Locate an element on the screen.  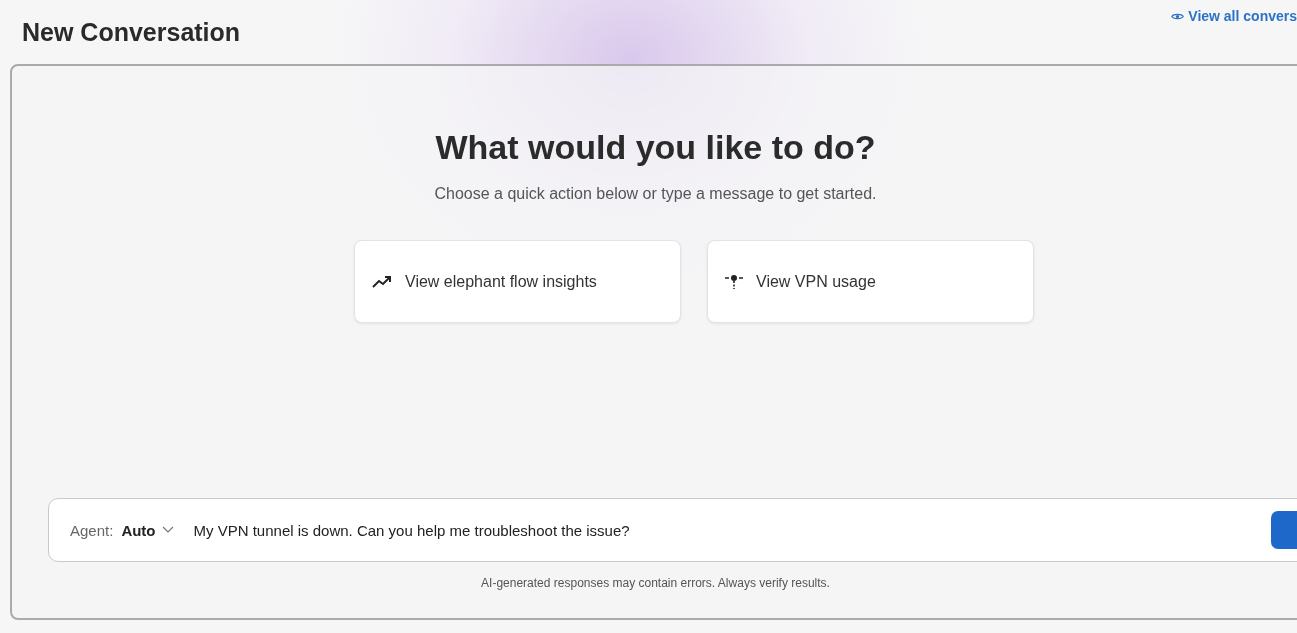
hero-subtitle: Choose a quick action below or type a message to get started. is located at coordinates (655, 194).